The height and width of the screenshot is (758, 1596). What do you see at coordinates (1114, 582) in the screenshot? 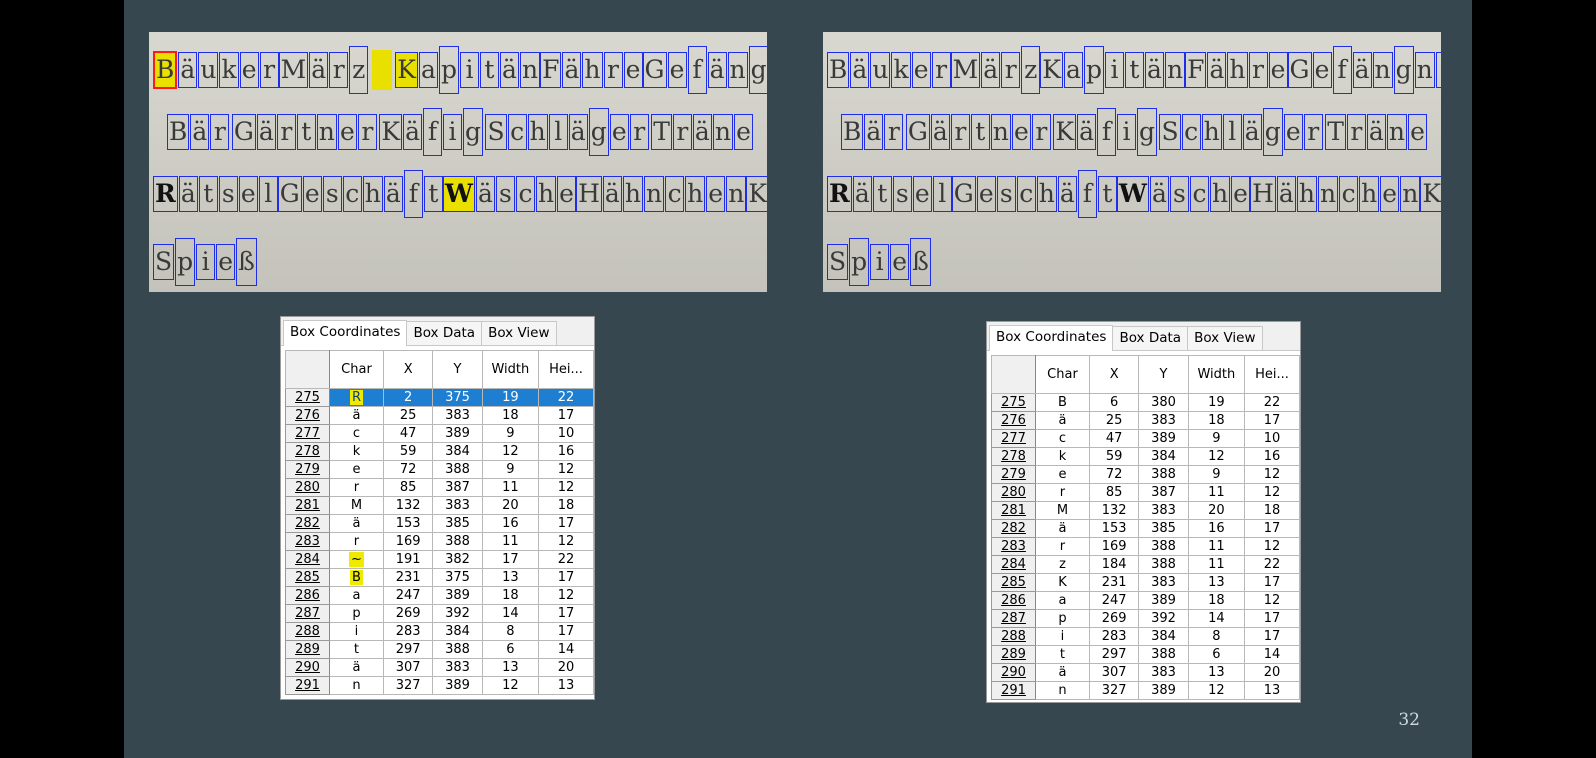
I see `x-cell: 231` at bounding box center [1114, 582].